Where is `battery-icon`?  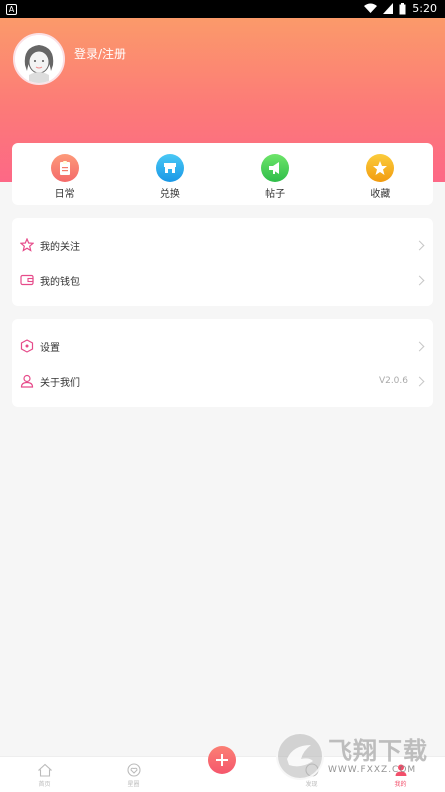
battery-icon is located at coordinates (402, 8).